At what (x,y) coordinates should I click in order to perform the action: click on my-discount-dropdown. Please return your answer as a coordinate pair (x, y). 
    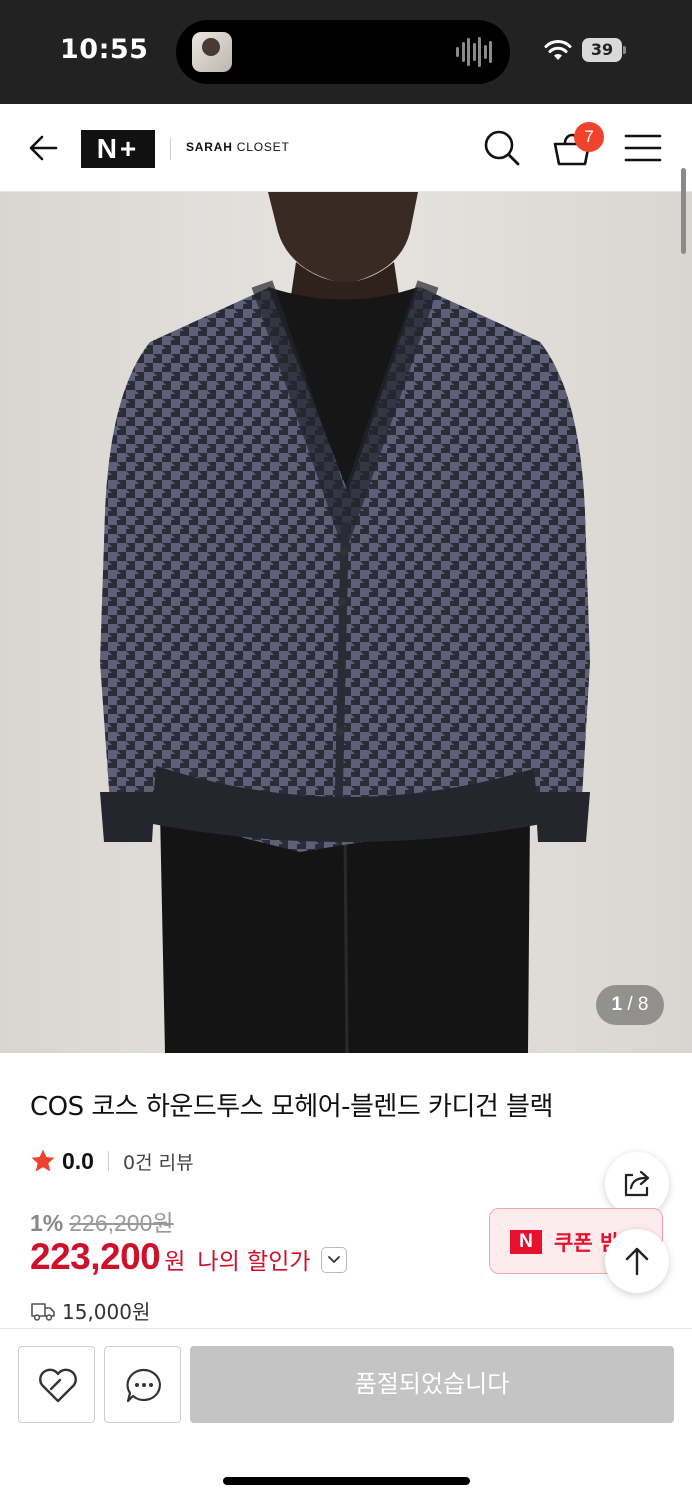
    Looking at the image, I should click on (333, 1260).